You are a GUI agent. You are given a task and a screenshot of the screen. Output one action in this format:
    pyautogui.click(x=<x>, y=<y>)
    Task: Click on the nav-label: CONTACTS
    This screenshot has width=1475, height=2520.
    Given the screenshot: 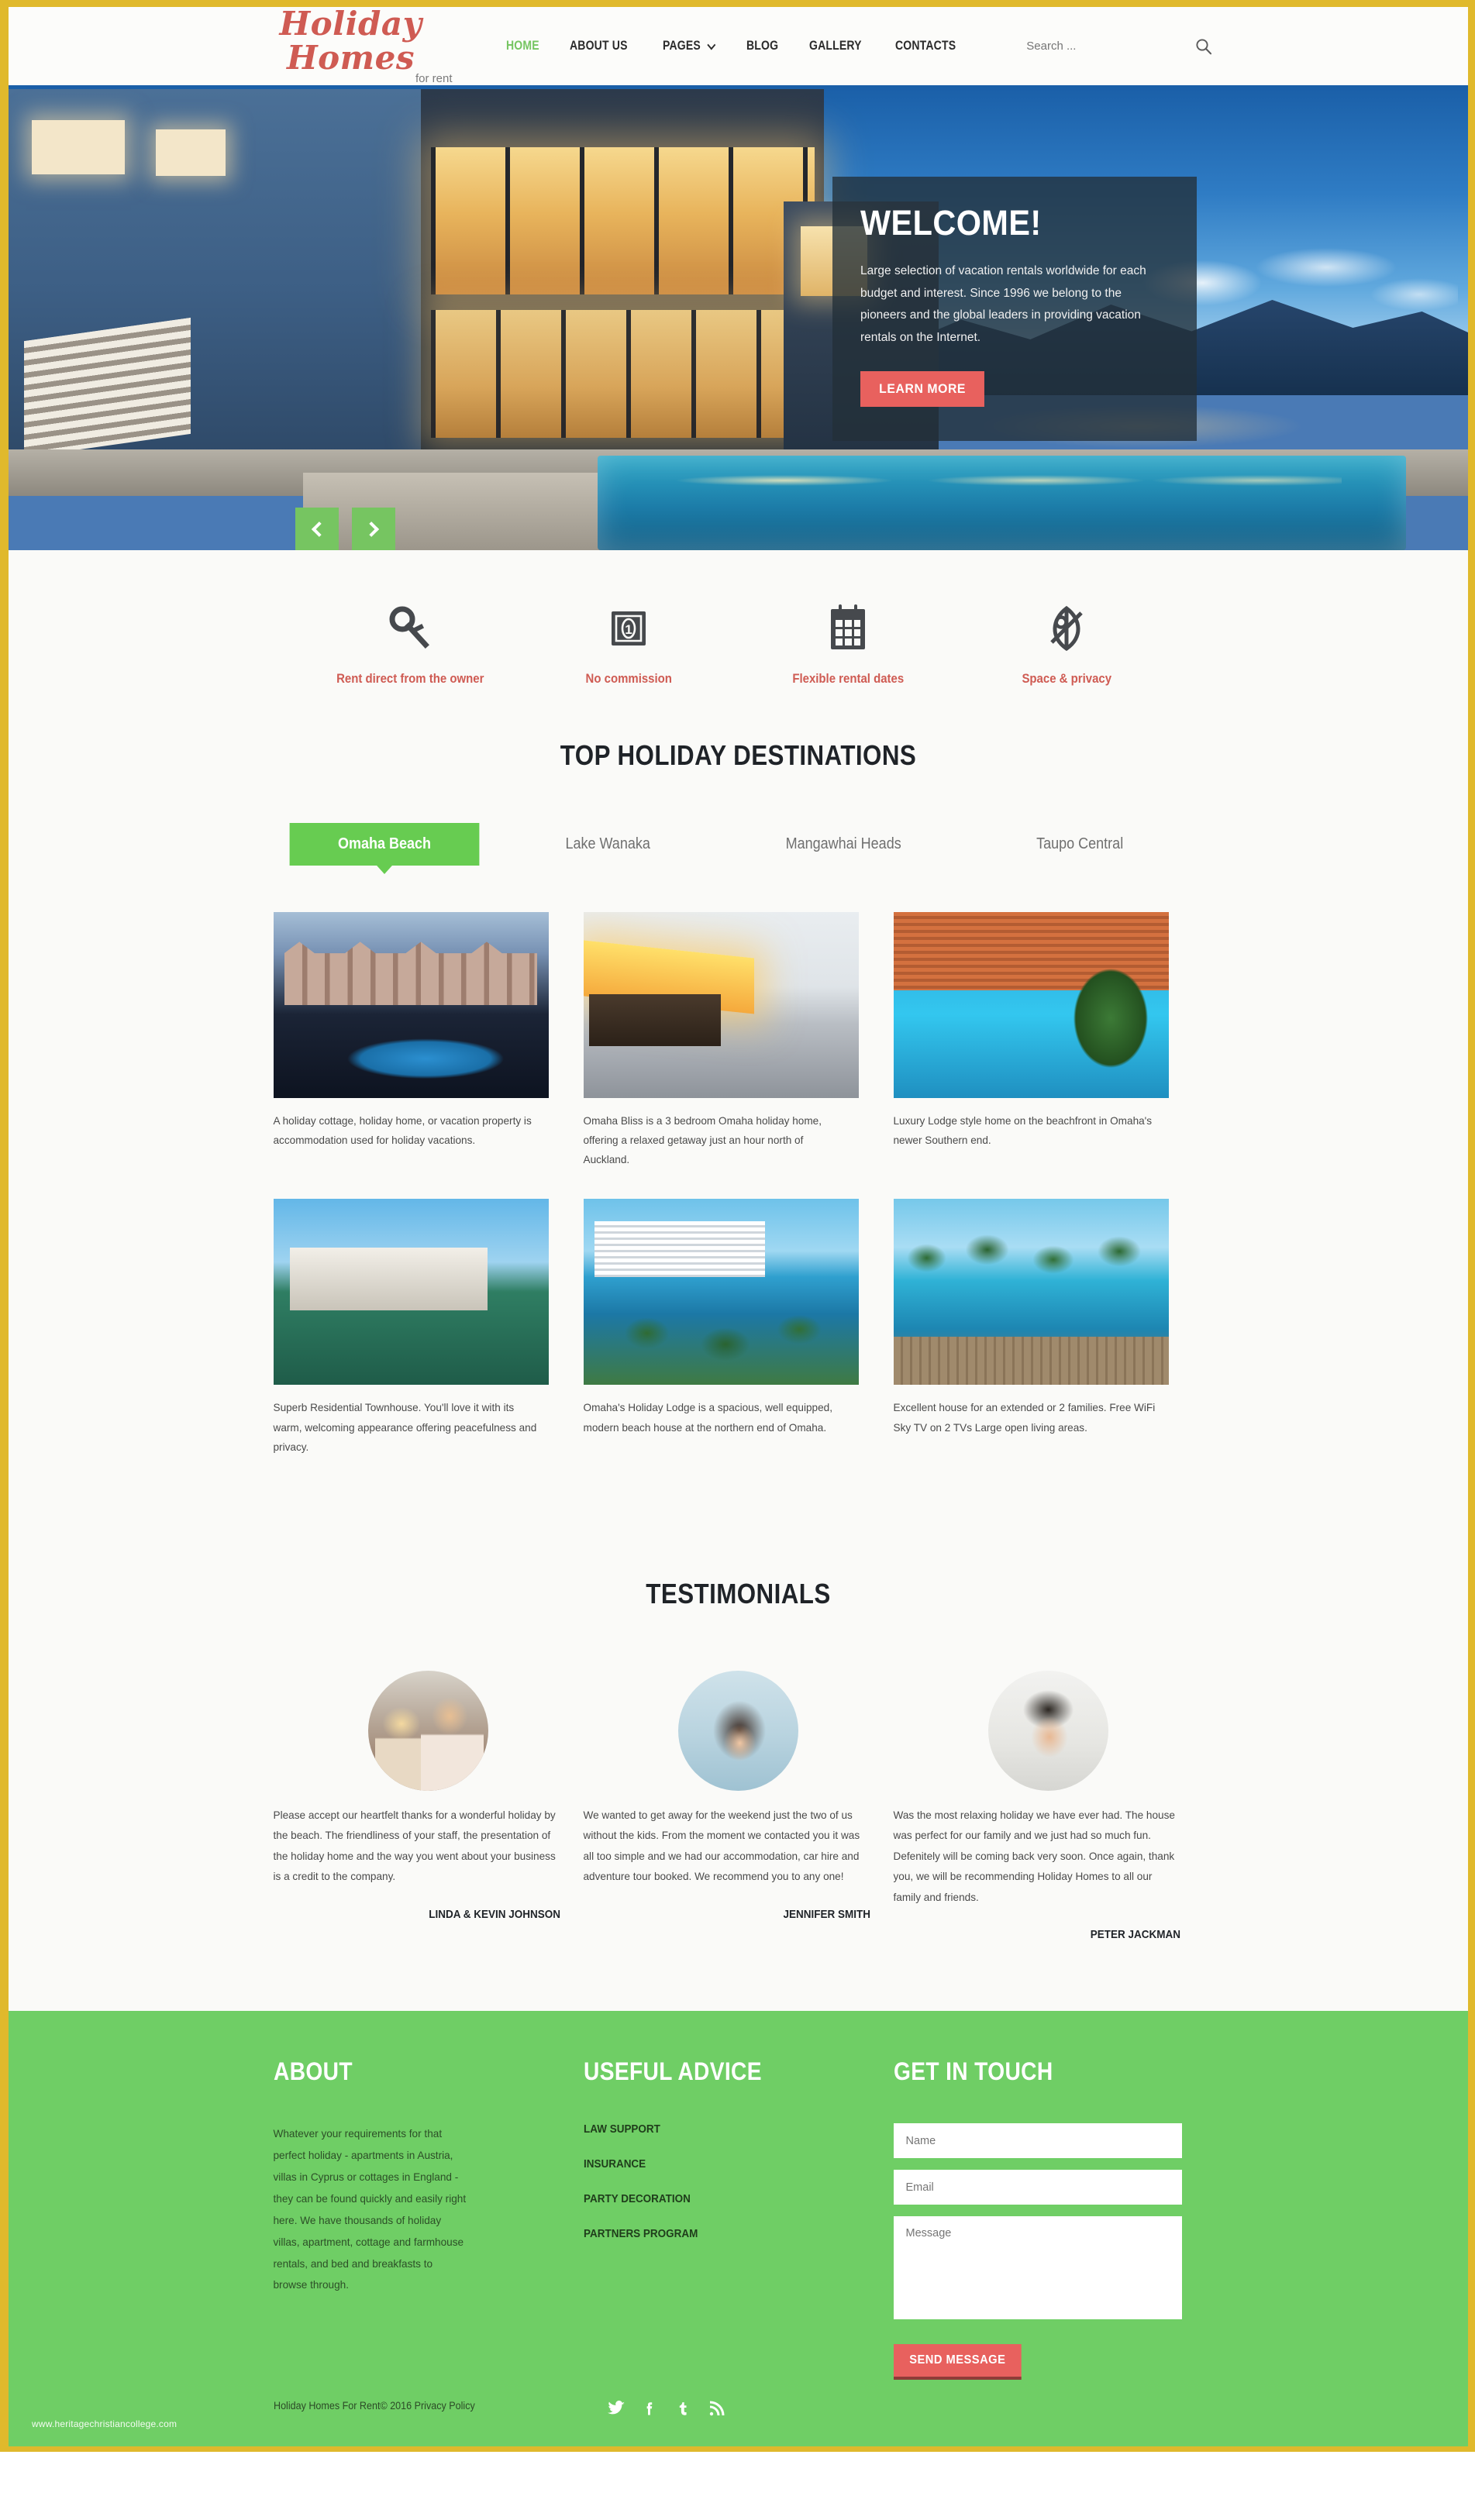 What is the action you would take?
    pyautogui.click(x=926, y=46)
    